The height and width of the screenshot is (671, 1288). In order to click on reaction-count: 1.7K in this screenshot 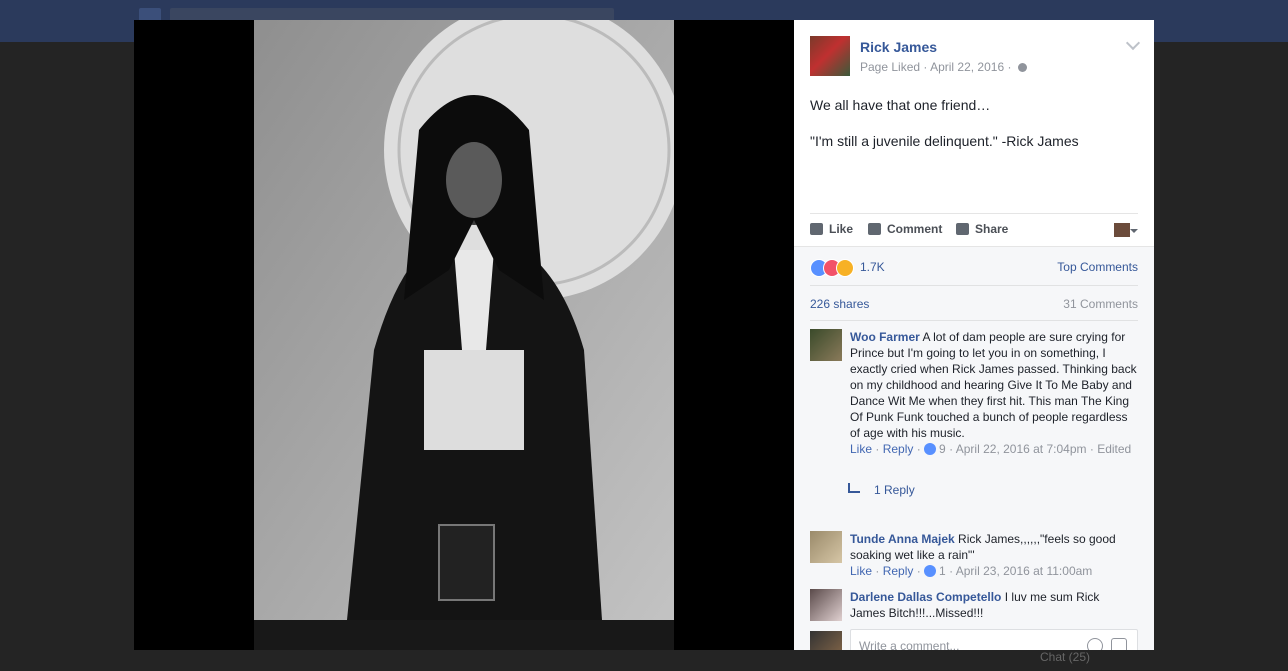, I will do `click(872, 267)`.